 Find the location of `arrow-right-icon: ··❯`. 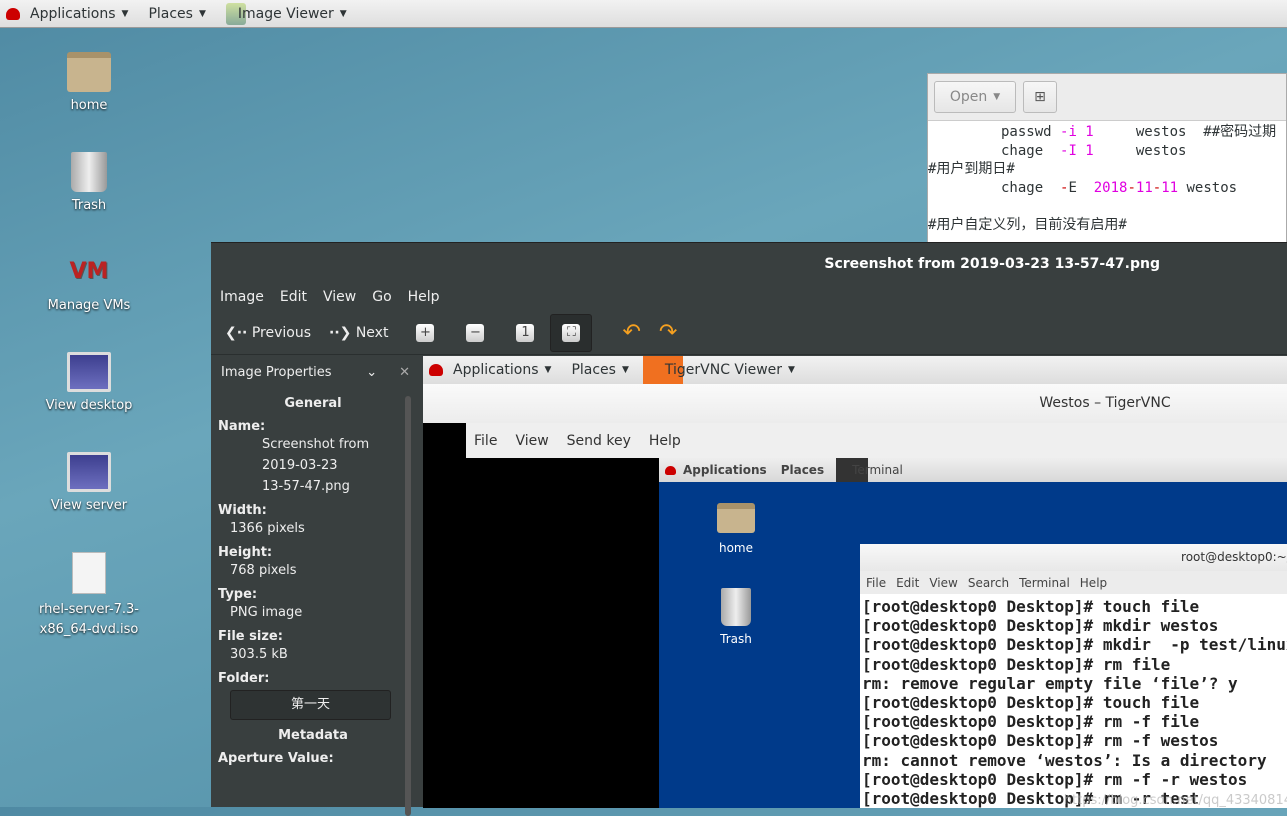

arrow-right-icon: ··❯ is located at coordinates (340, 332).